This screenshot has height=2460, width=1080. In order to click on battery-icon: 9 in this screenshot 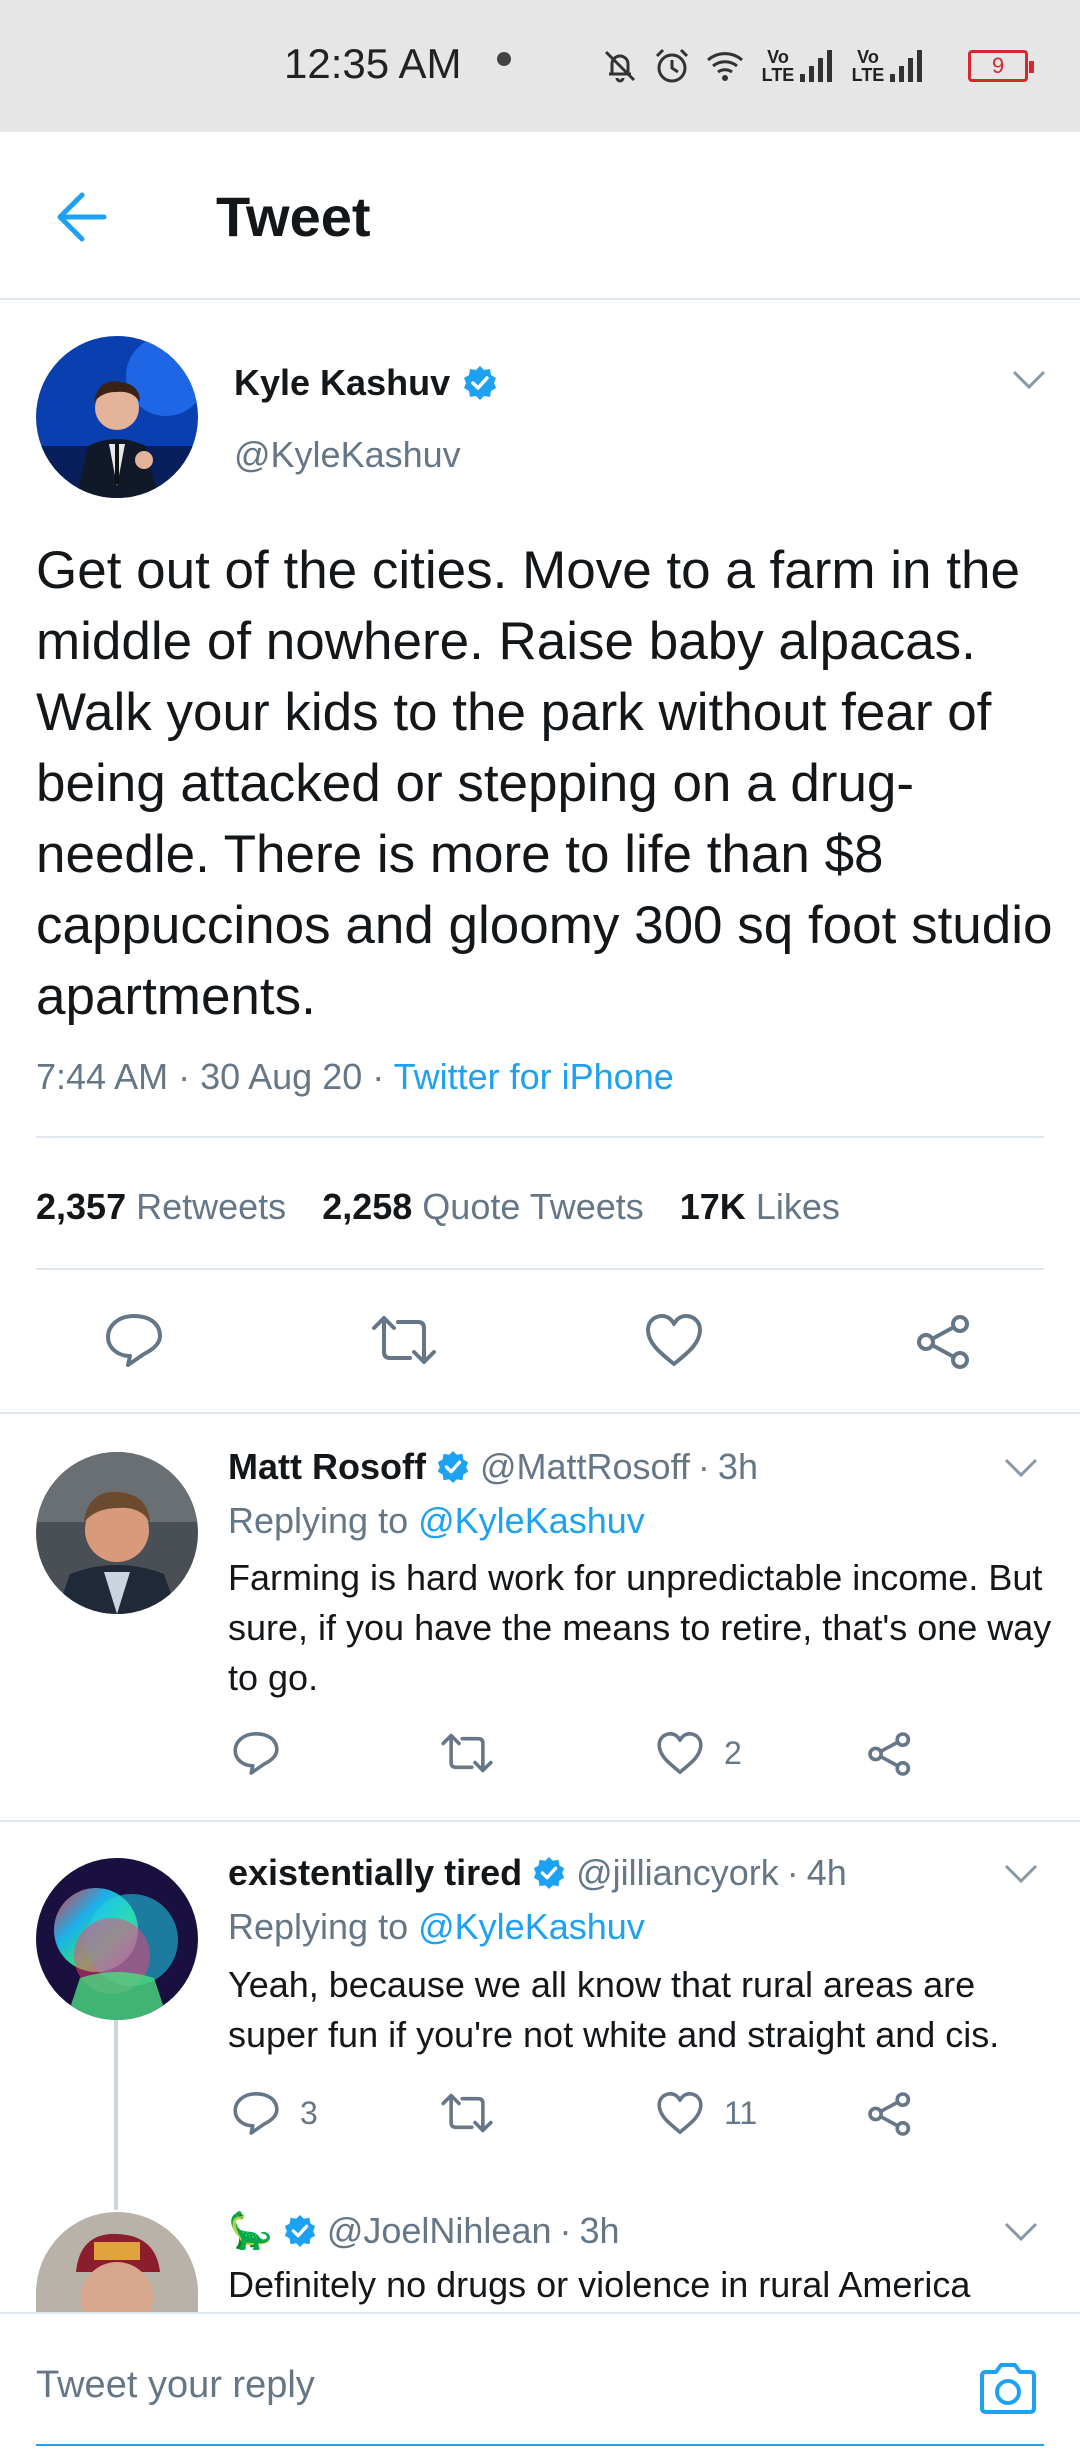, I will do `click(1001, 66)`.